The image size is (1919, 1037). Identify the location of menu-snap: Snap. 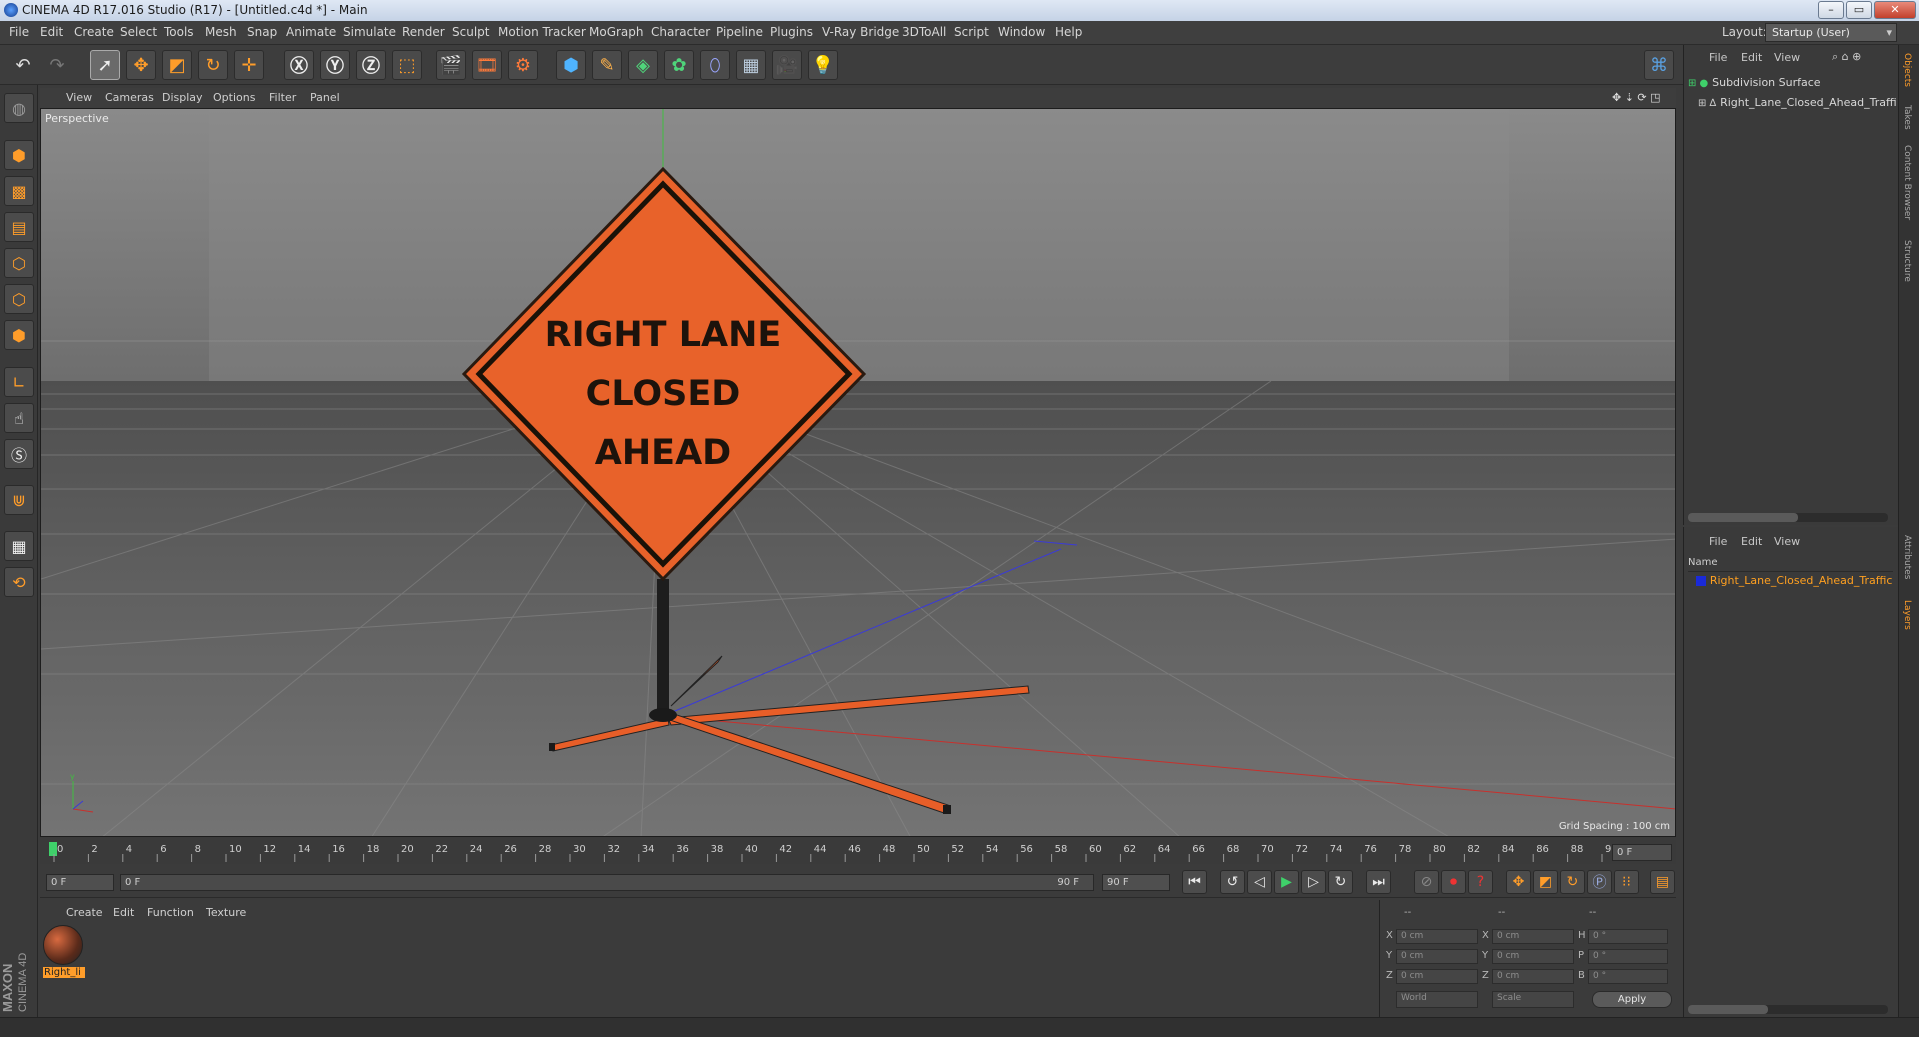
(262, 32).